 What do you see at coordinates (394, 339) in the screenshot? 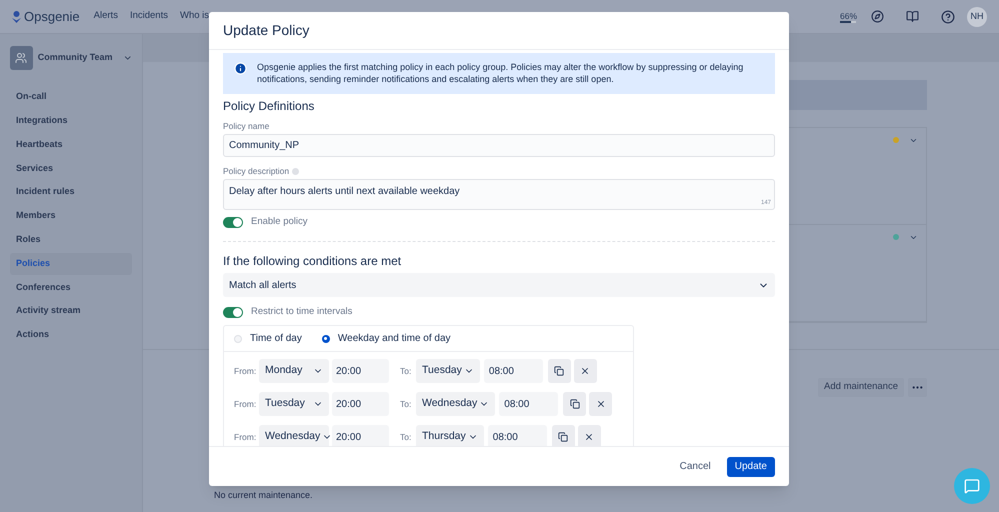
I see `radio-label: Weekday and time of day` at bounding box center [394, 339].